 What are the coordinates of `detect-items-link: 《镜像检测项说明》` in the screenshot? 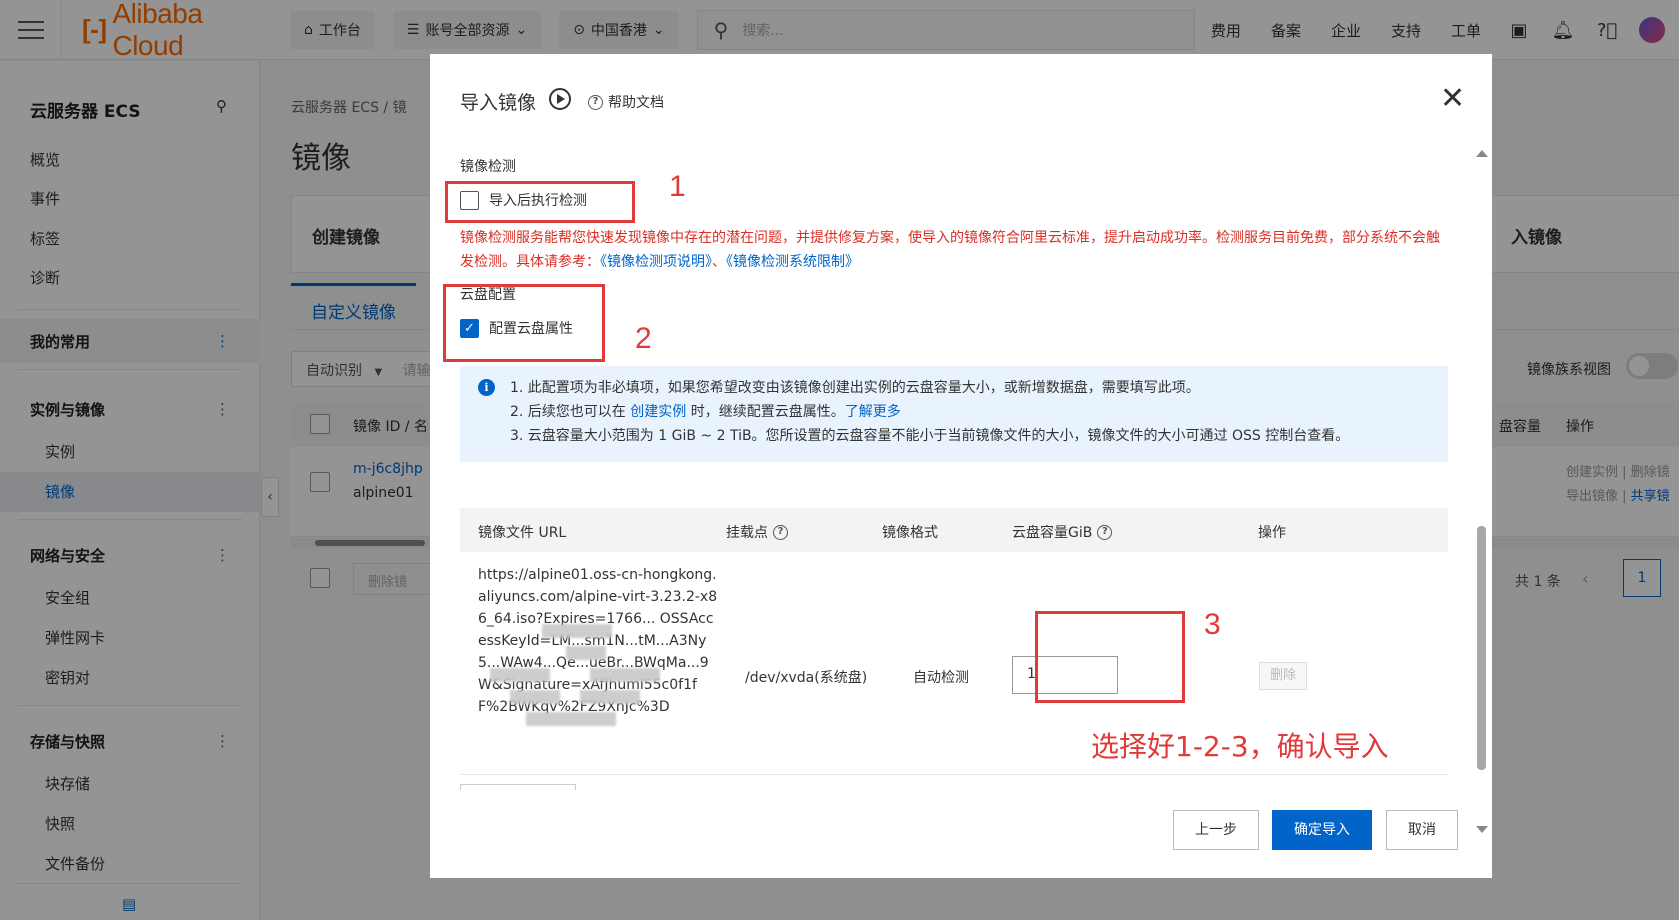 It's located at (656, 262).